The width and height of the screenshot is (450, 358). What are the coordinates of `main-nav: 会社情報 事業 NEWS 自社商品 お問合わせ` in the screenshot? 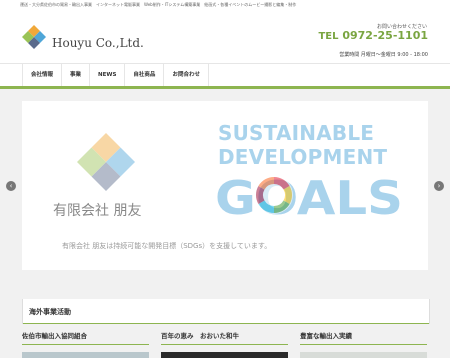 It's located at (225, 76).